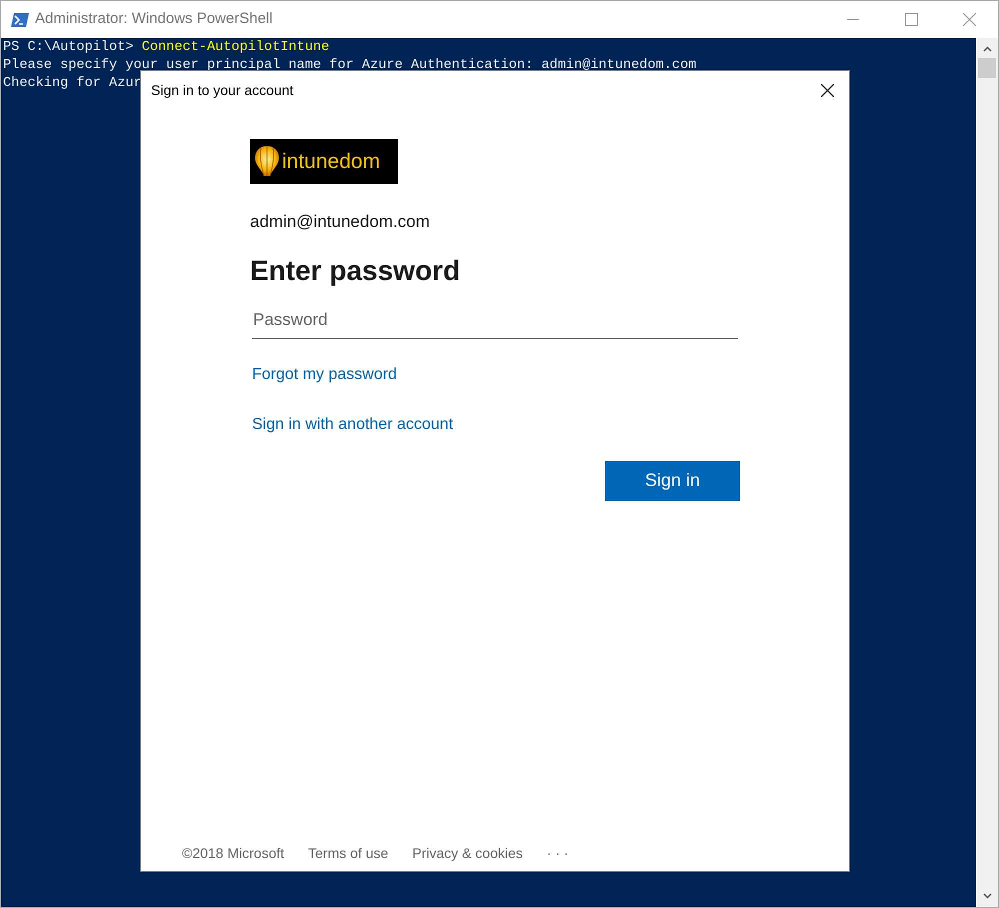  I want to click on minimize-icon, so click(853, 19).